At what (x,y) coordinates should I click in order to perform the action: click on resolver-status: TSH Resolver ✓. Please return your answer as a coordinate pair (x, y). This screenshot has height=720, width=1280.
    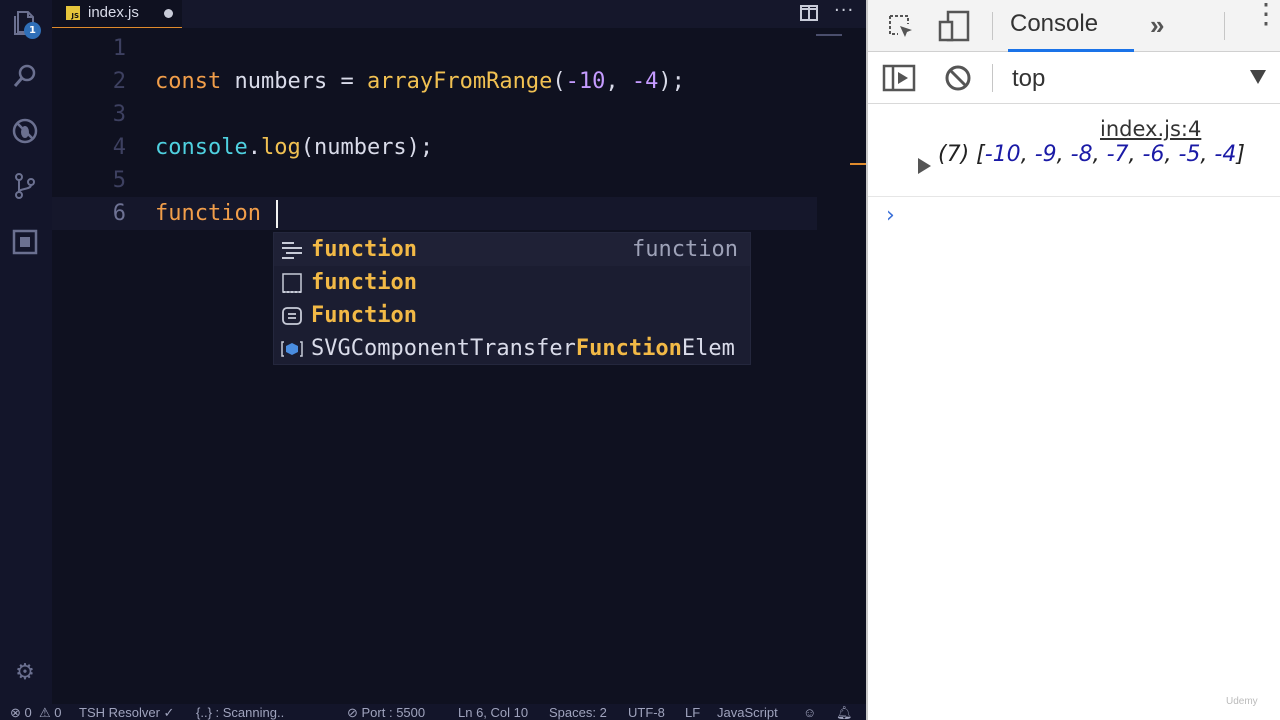
    Looking at the image, I should click on (126, 712).